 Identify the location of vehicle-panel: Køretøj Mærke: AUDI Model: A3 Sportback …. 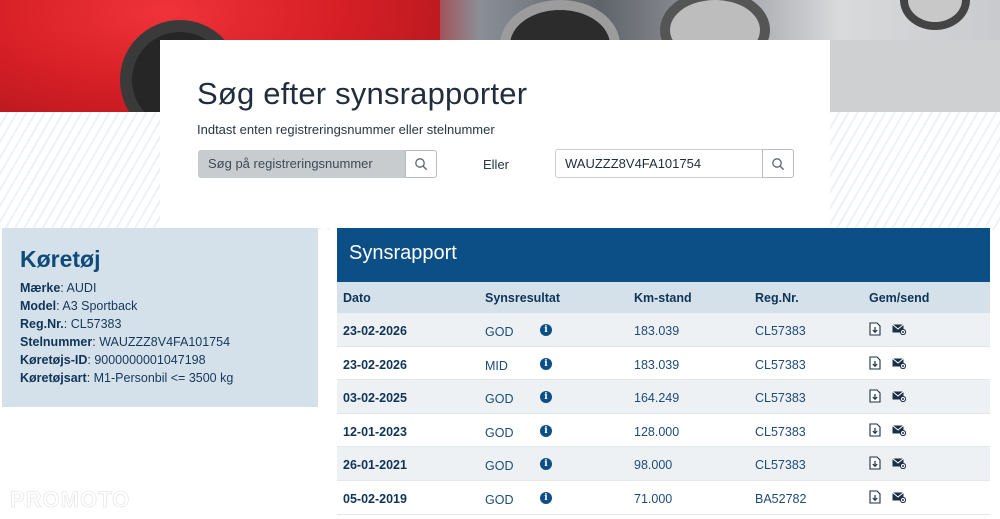
(160, 317).